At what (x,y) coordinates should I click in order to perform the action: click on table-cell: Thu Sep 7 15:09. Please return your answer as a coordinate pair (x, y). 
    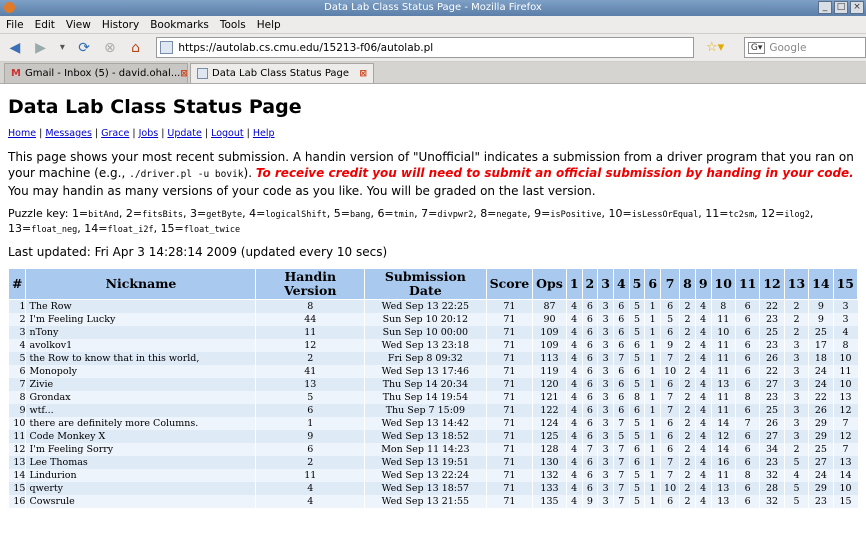
    Looking at the image, I should click on (425, 410).